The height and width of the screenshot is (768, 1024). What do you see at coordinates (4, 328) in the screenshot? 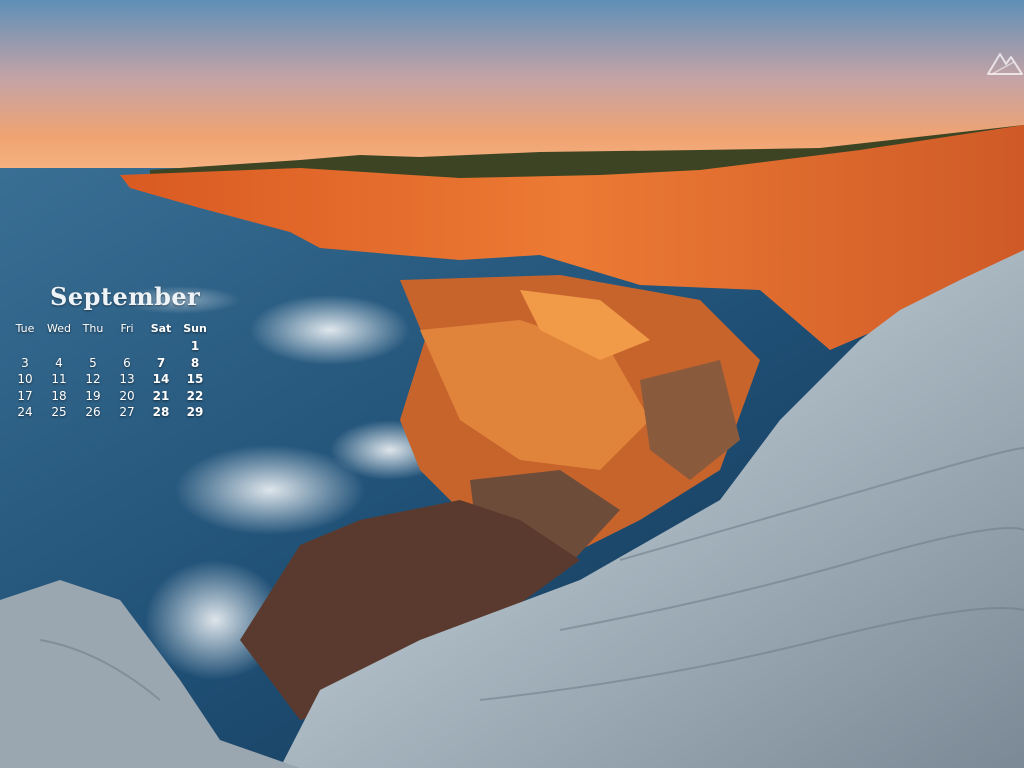
I see `weekday-header` at bounding box center [4, 328].